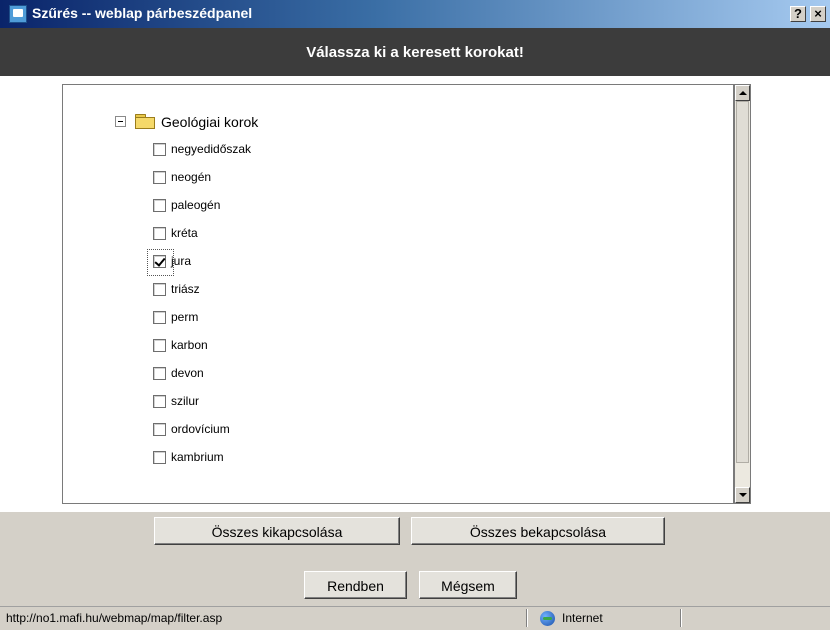 Image resolution: width=830 pixels, height=630 pixels. What do you see at coordinates (184, 233) in the screenshot?
I see `tree-item-label: kréta` at bounding box center [184, 233].